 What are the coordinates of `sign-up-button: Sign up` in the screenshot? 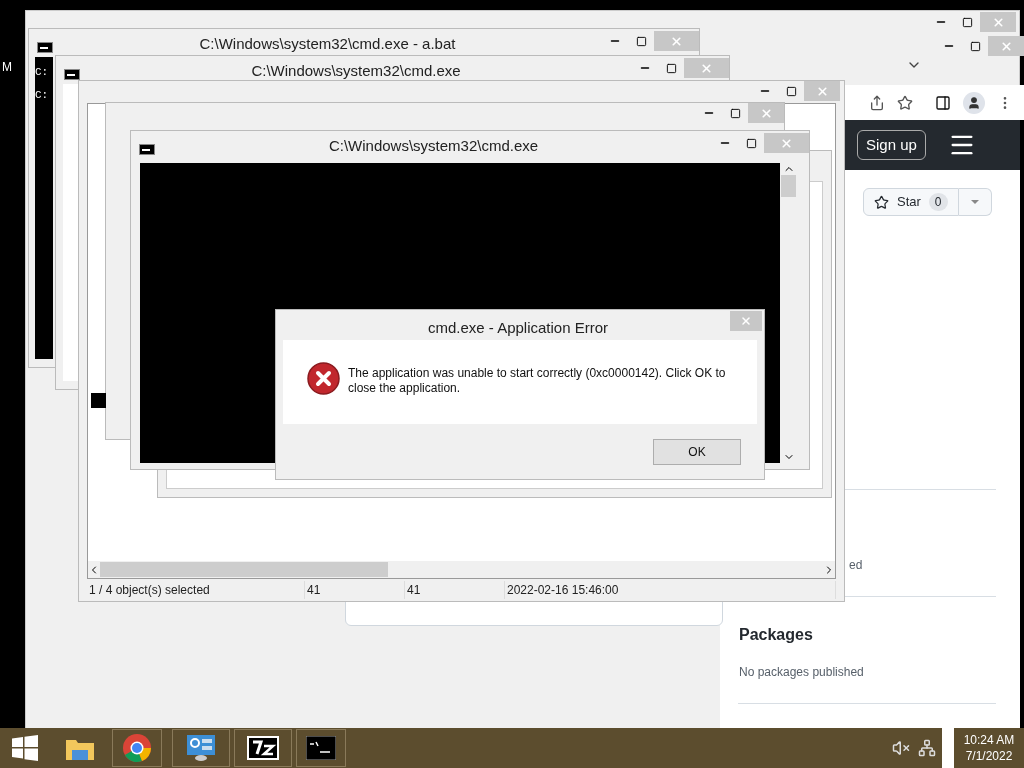 It's located at (891, 145).